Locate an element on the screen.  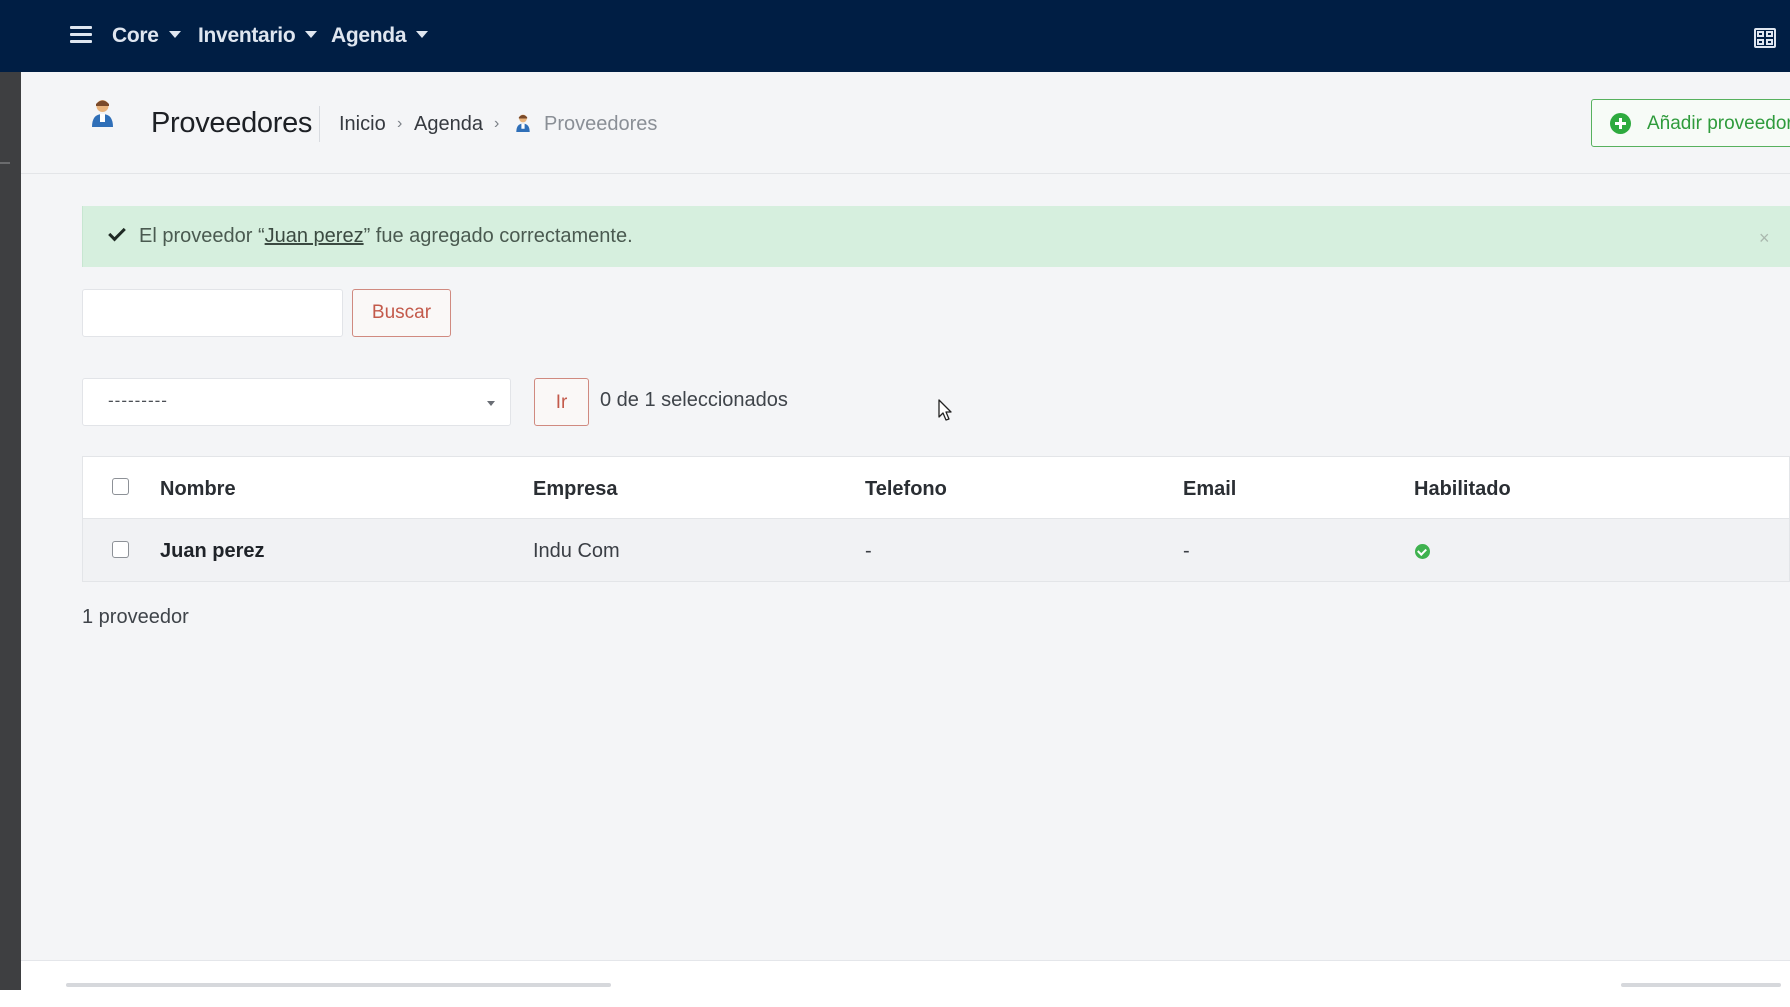
column-header-email: Email is located at coordinates (1209, 489).